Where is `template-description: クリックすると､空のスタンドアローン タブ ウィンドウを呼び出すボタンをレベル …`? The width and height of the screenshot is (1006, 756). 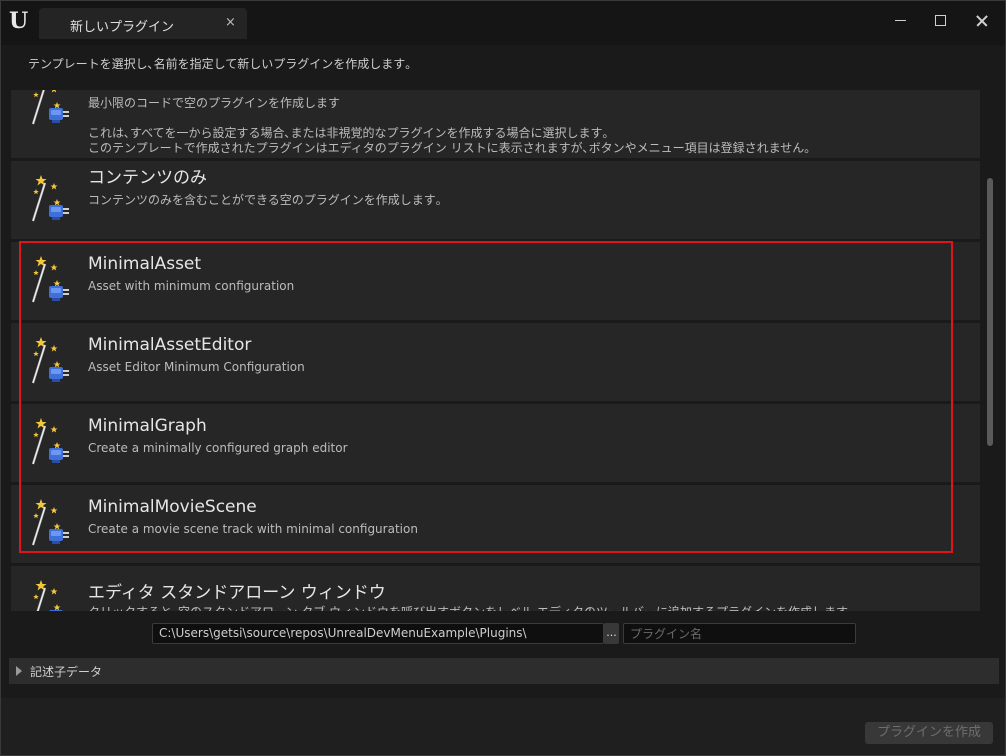 template-description: クリックすると､空のスタンドアローン タブ ウィンドウを呼び出すボタンをレベル … is located at coordinates (471, 607).